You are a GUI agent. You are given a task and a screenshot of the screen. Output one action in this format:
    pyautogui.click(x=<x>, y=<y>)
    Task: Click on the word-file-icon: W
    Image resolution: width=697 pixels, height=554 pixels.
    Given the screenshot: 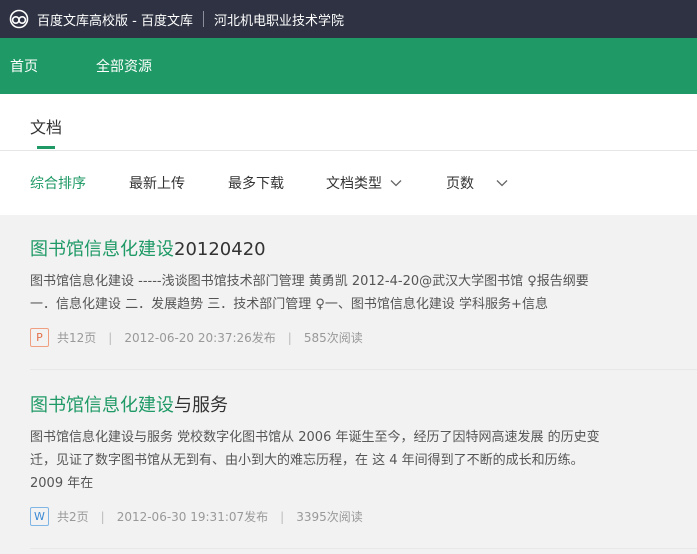 What is the action you would take?
    pyautogui.click(x=39, y=516)
    